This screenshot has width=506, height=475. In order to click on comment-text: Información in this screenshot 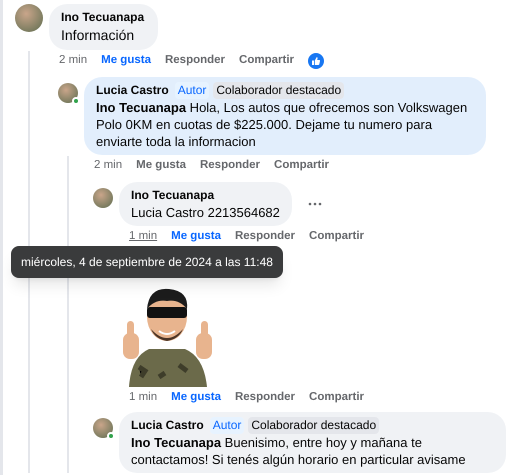, I will do `click(98, 35)`.